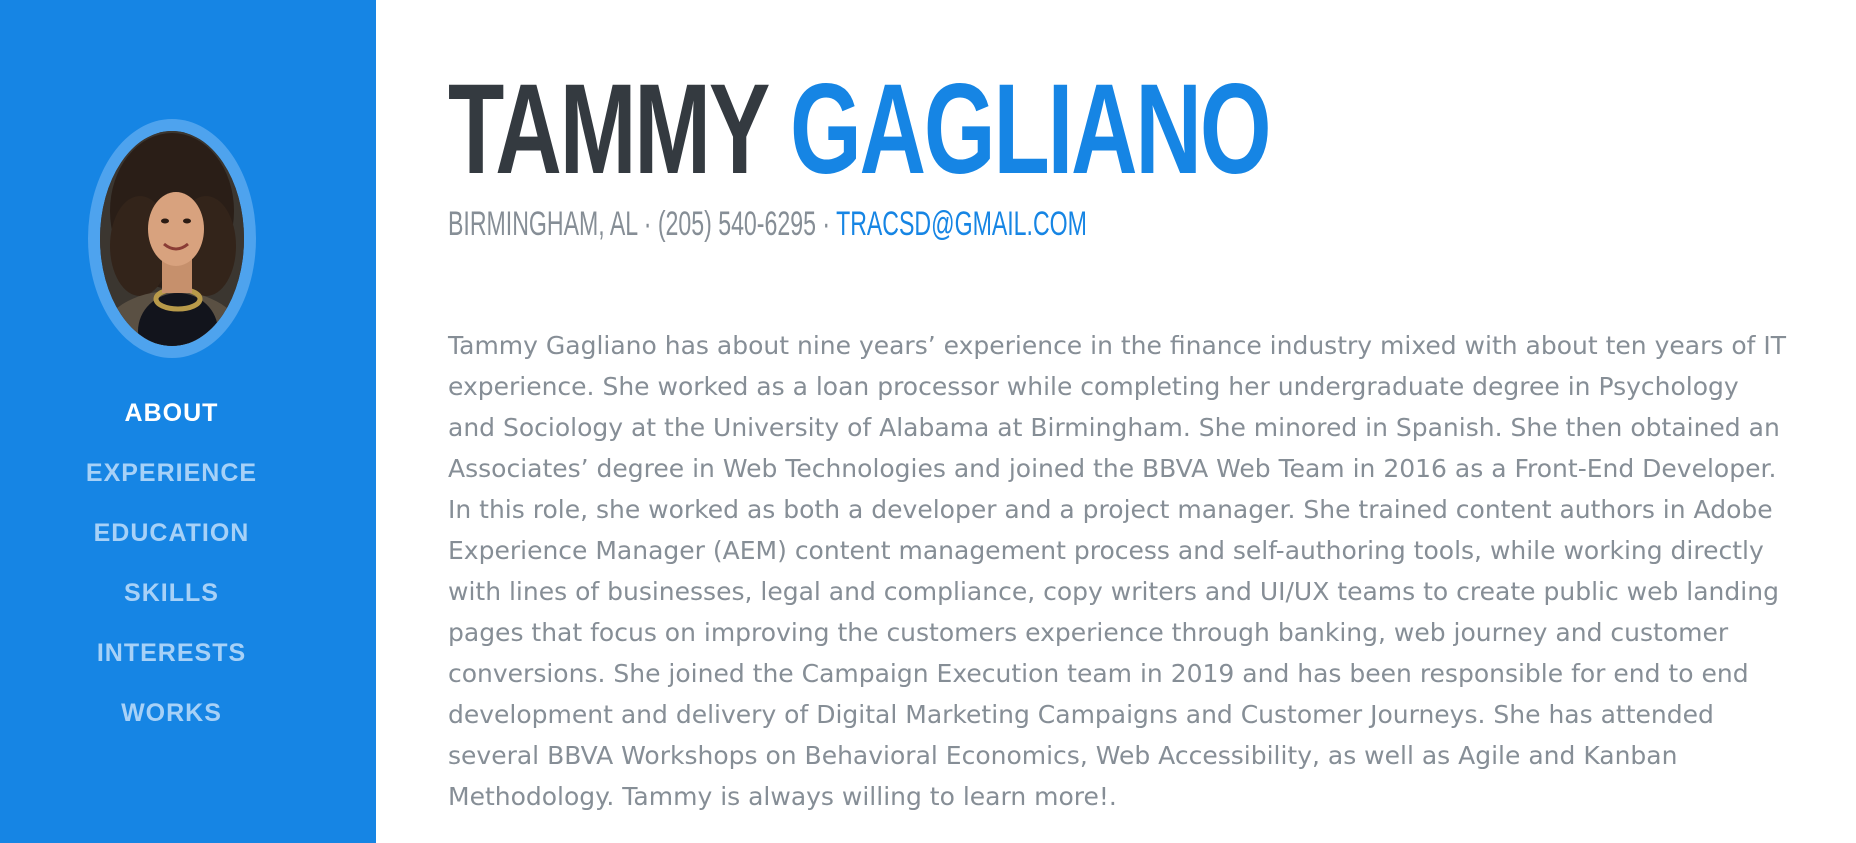 The image size is (1856, 843). I want to click on nav-item-experience: EXPERIENCE, so click(171, 479).